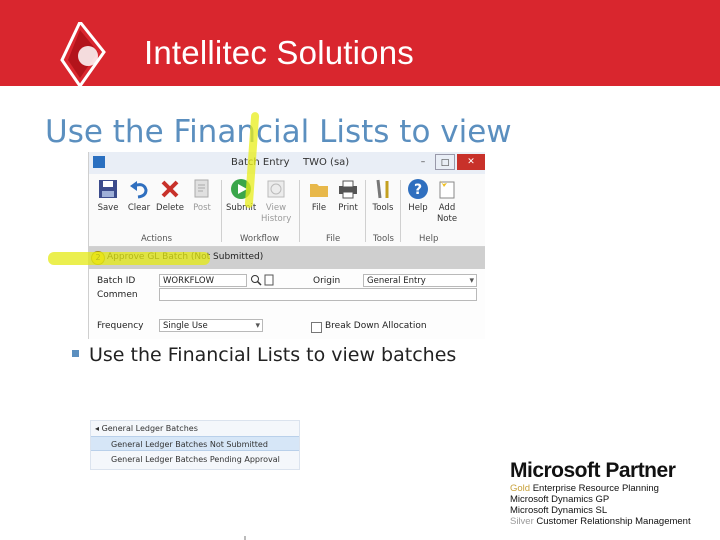 The width and height of the screenshot is (720, 540). I want to click on comment-field, so click(318, 294).